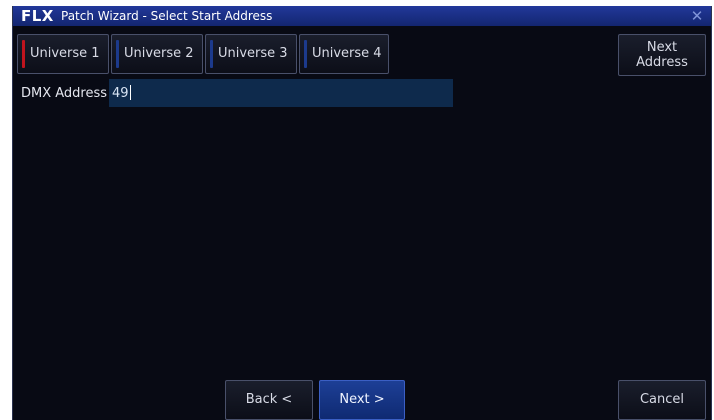 This screenshot has width=714, height=420. What do you see at coordinates (269, 400) in the screenshot?
I see `back-button: Back <` at bounding box center [269, 400].